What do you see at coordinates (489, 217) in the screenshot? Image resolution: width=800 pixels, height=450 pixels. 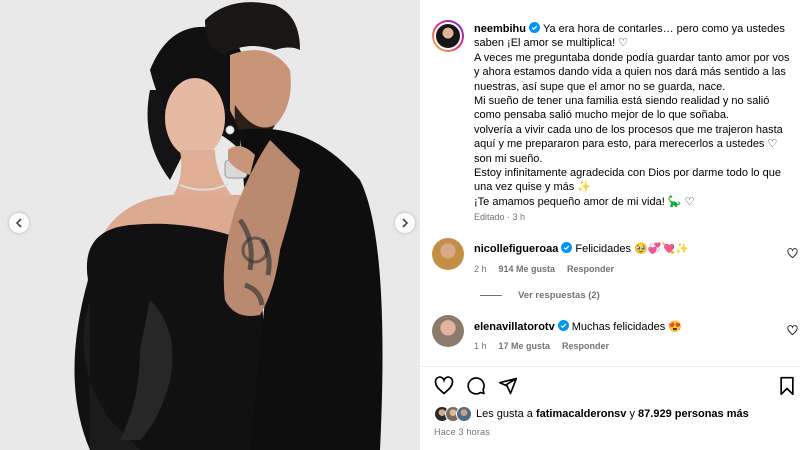 I see `edited-label: Editado` at bounding box center [489, 217].